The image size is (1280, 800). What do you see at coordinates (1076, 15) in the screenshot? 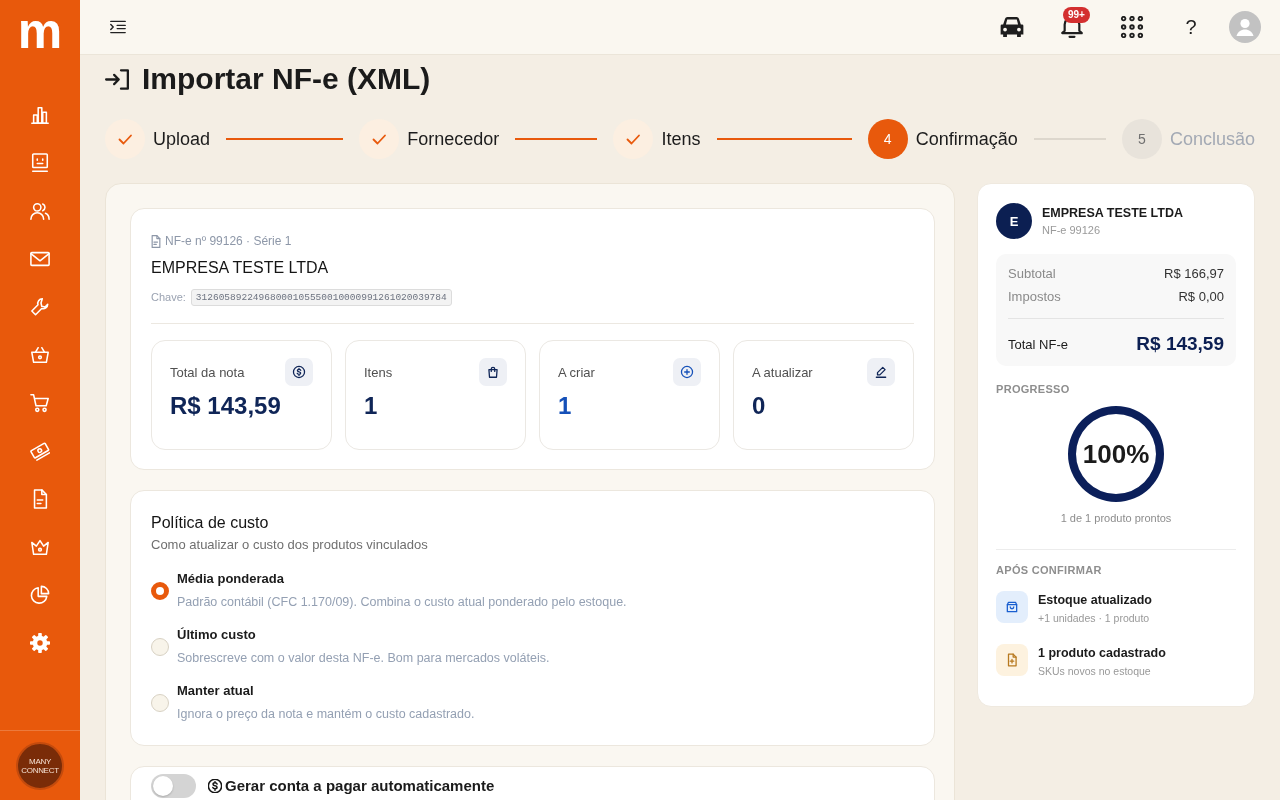
I see `notification-badge: 99+` at bounding box center [1076, 15].